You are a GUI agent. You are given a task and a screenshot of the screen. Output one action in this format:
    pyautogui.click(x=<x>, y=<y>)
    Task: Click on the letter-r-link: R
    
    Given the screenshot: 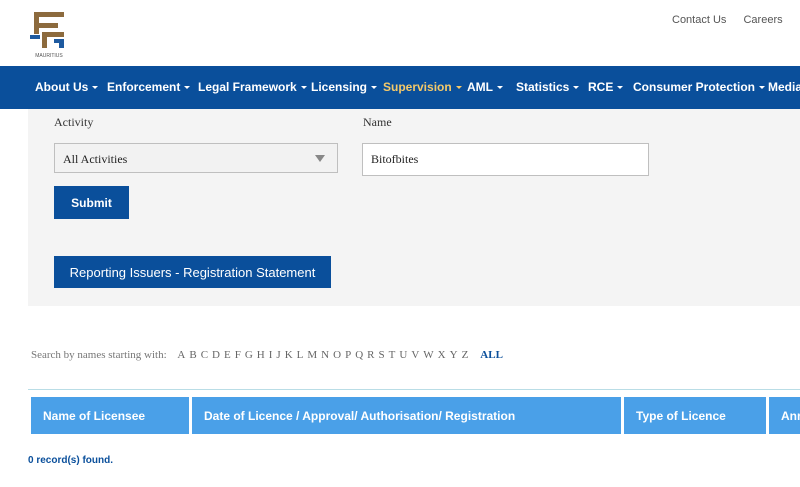 What is the action you would take?
    pyautogui.click(x=370, y=355)
    